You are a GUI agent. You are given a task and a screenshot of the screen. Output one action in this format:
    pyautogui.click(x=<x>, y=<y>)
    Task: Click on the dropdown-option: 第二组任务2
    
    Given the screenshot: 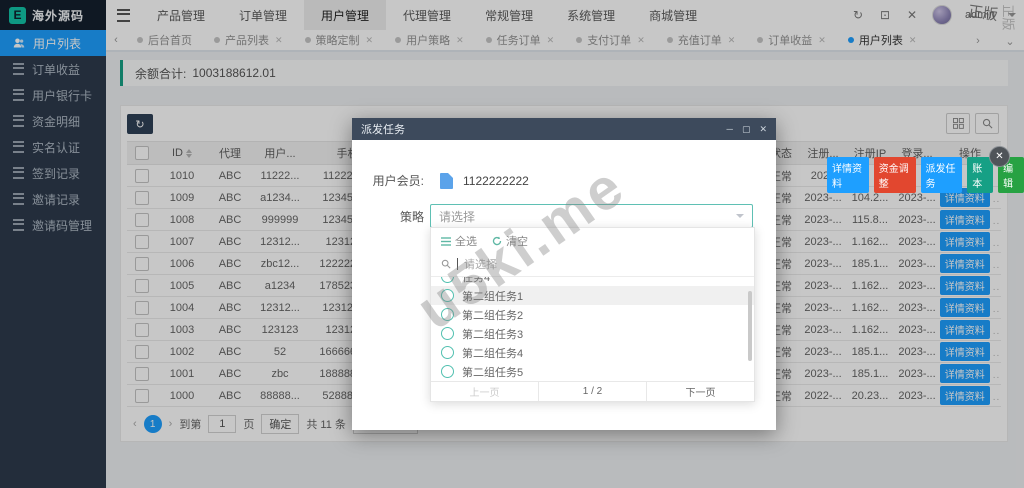 What is the action you would take?
    pyautogui.click(x=592, y=314)
    